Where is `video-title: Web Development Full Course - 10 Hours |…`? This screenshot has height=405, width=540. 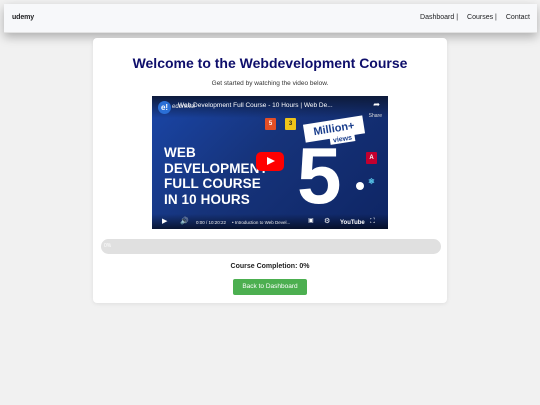
video-title: Web Development Full Course - 10 Hours |… is located at coordinates (266, 105).